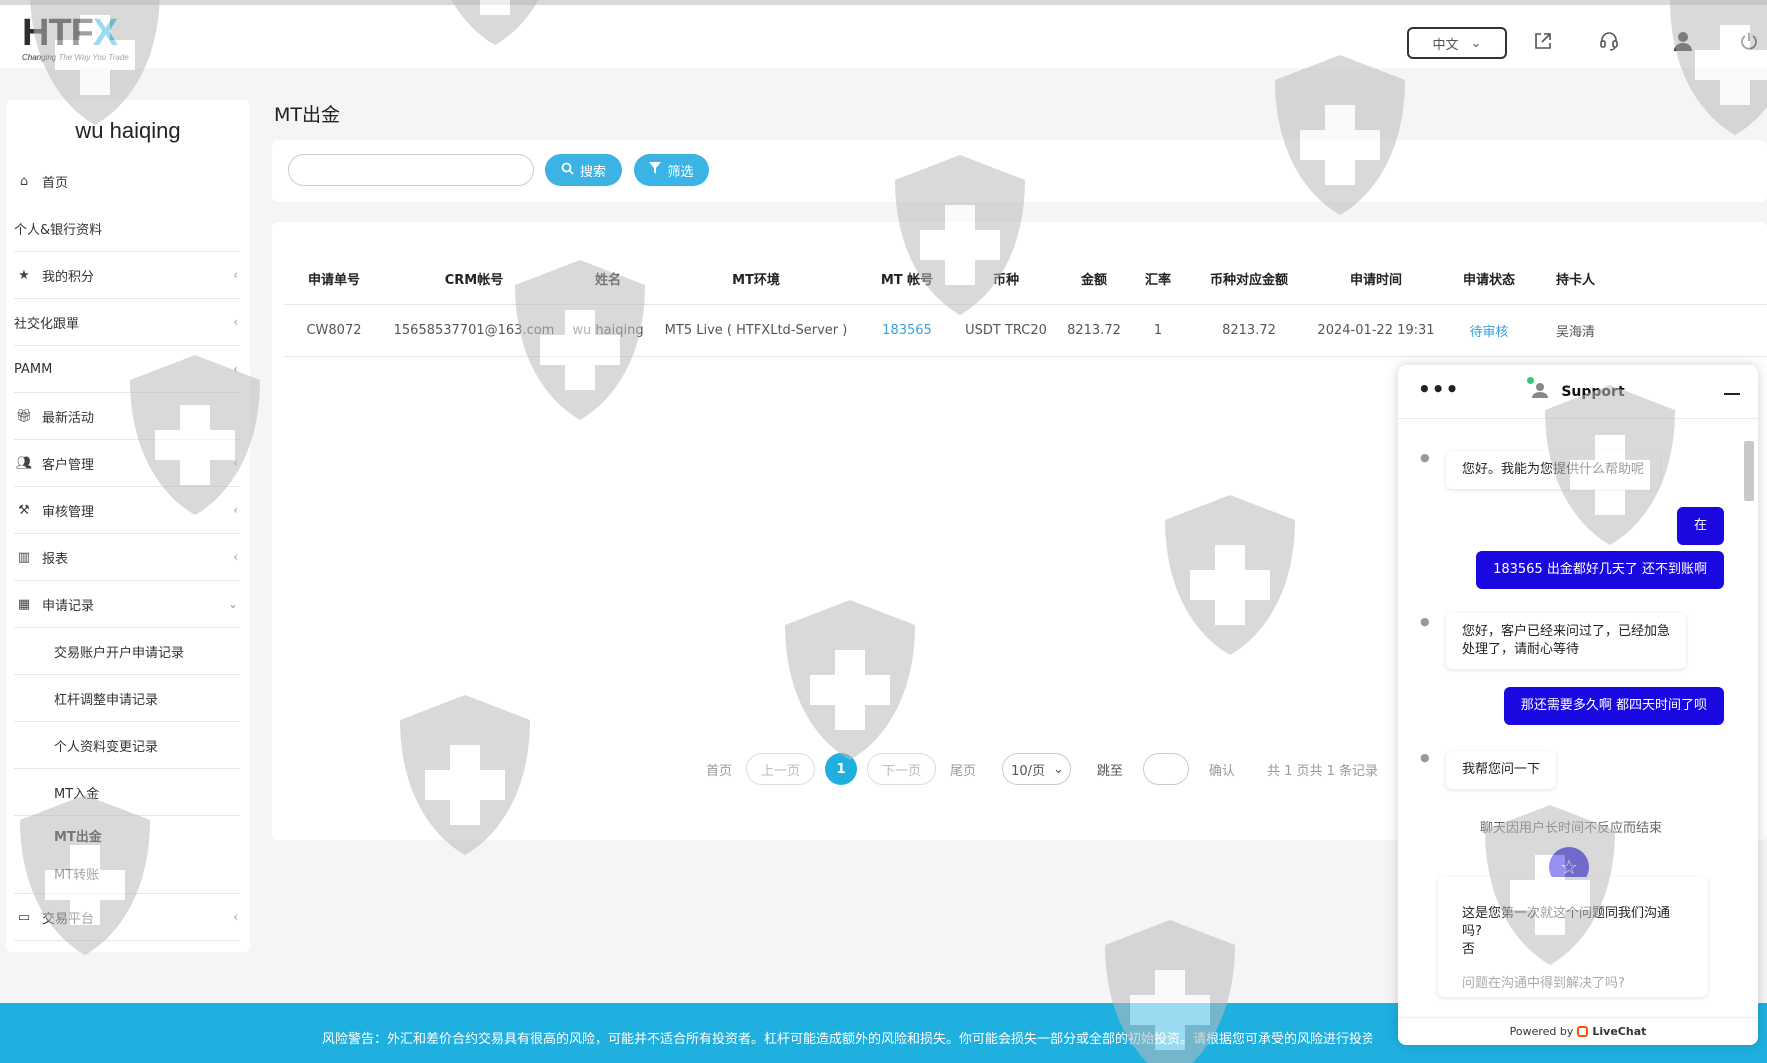 Image resolution: width=1767 pixels, height=1063 pixels. What do you see at coordinates (1575, 279) in the screenshot?
I see `col-header-cardholder: 持卡人` at bounding box center [1575, 279].